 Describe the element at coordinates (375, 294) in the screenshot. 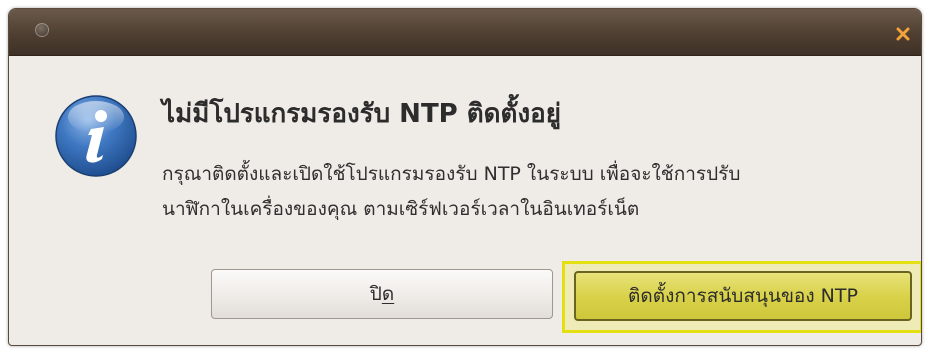

I see `close-label-prefix: ปิ` at that location.